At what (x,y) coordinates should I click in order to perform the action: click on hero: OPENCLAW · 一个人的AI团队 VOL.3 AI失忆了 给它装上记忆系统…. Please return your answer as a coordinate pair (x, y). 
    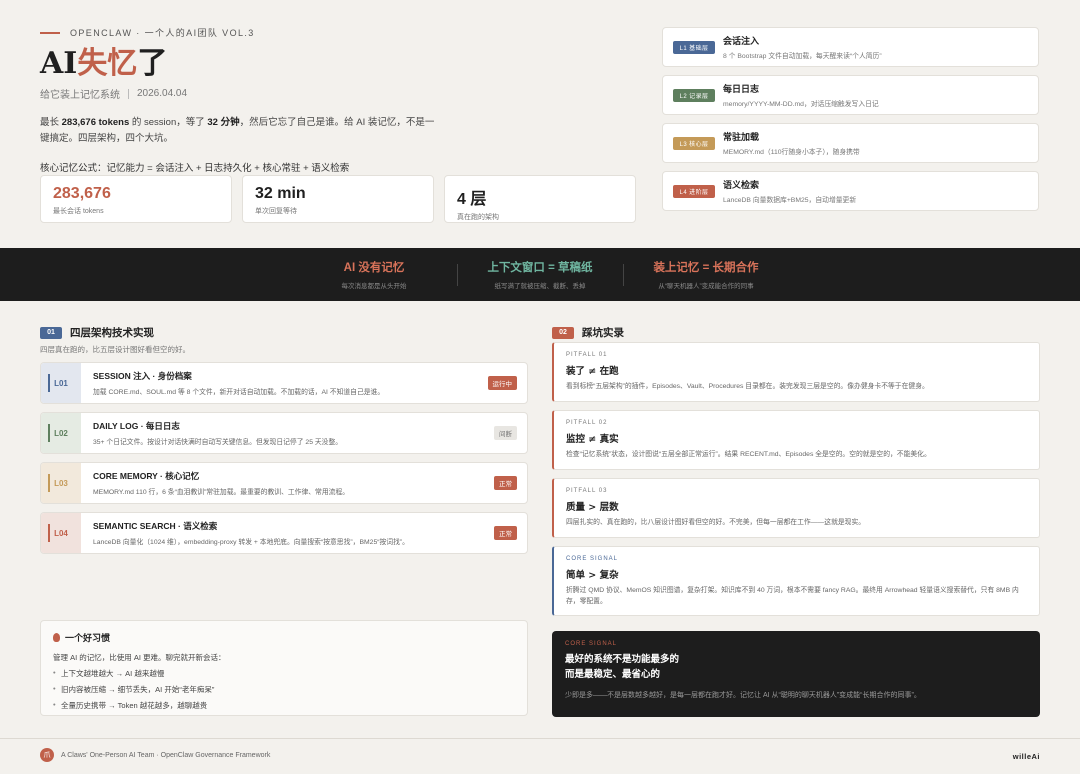
    Looking at the image, I should click on (340, 100).